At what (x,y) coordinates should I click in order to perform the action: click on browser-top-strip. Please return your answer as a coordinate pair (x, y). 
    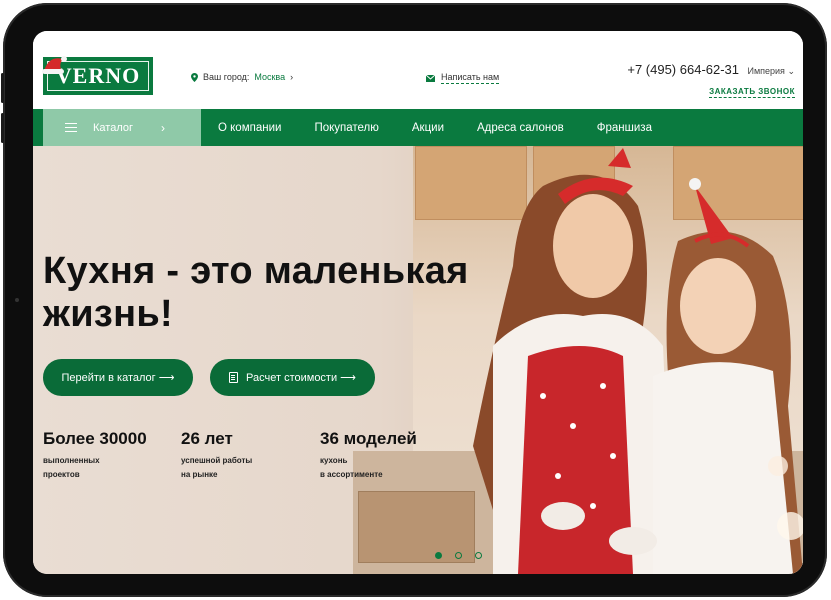
    Looking at the image, I should click on (418, 38).